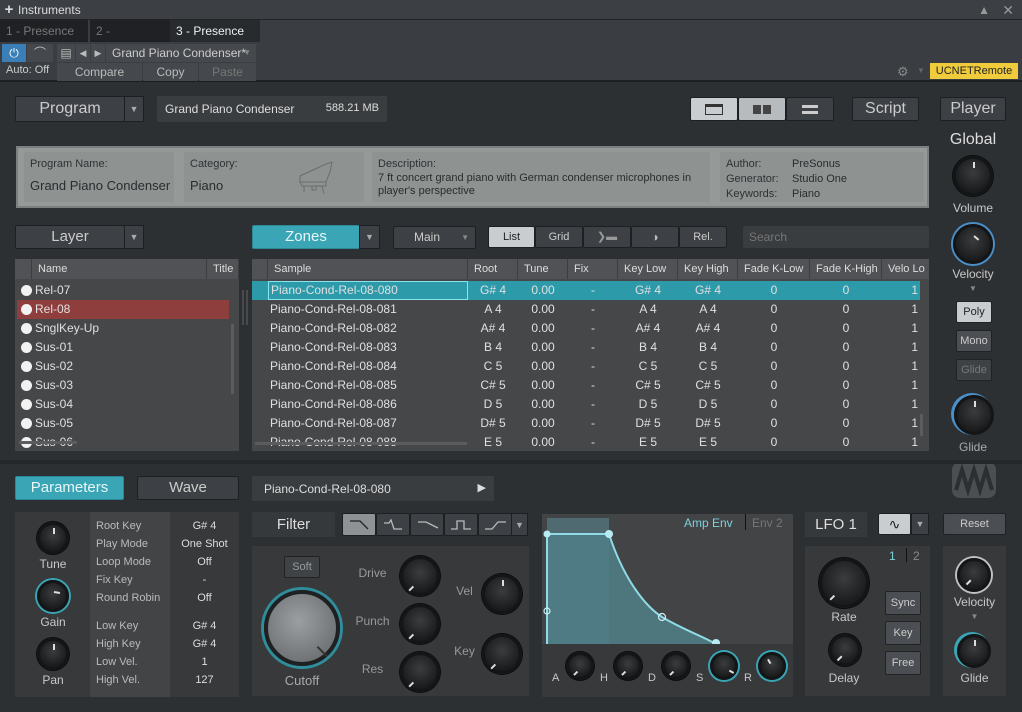 The height and width of the screenshot is (712, 1022). I want to click on env-knob-s, so click(724, 666).